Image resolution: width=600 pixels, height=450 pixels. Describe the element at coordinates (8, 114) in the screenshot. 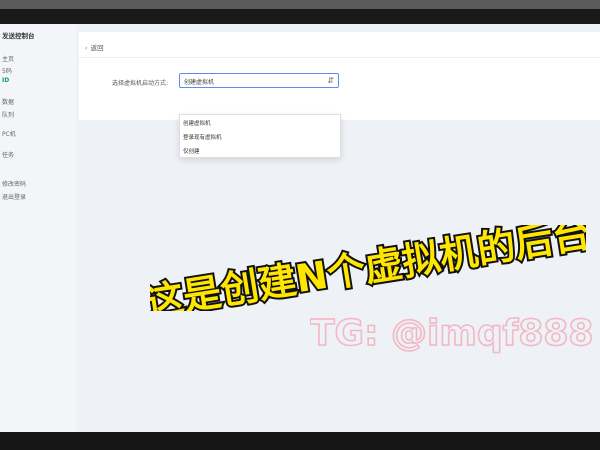

I see `sidebar-item-queue: 队列` at that location.